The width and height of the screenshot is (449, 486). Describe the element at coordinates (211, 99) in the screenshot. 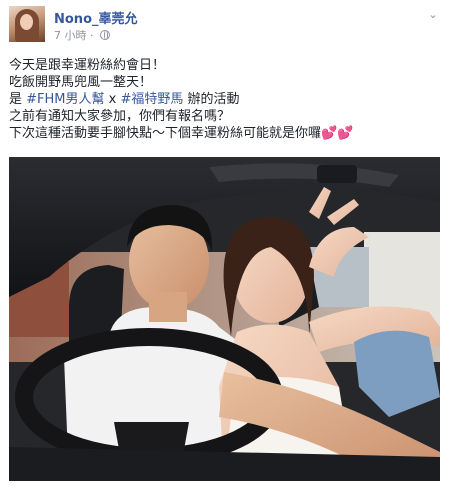

I see `line-suffix: 辦的活動` at that location.